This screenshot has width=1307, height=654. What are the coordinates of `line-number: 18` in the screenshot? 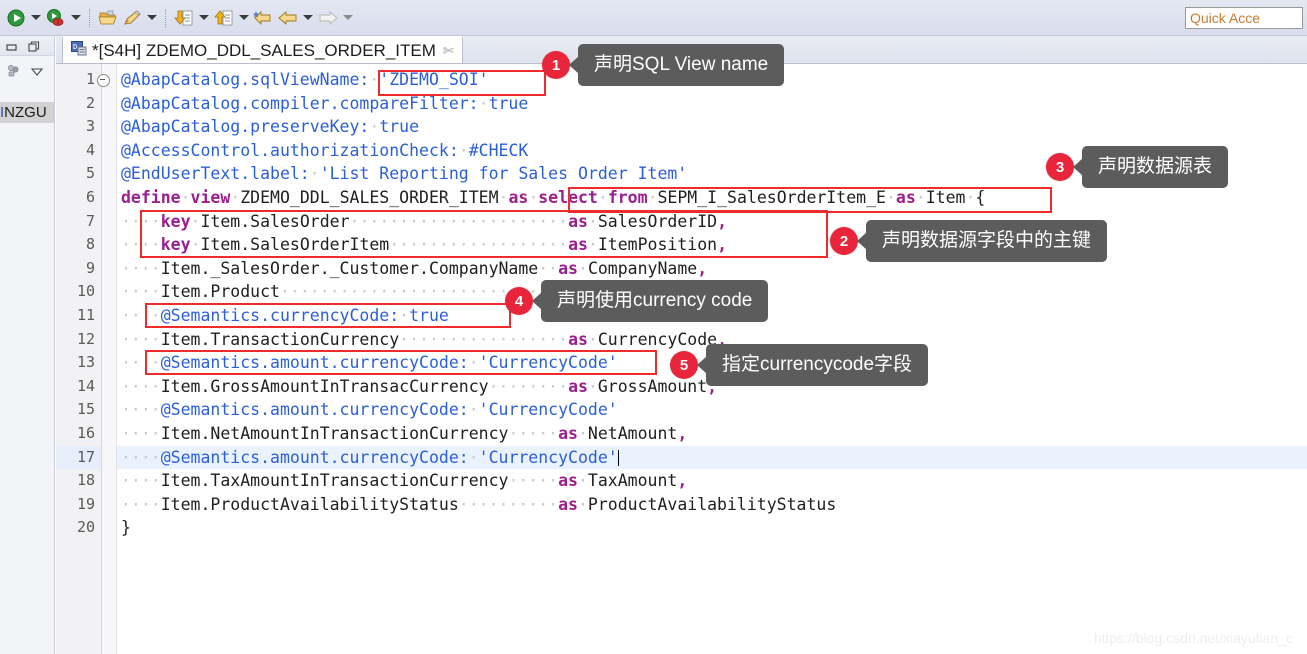 It's located at (85, 480).